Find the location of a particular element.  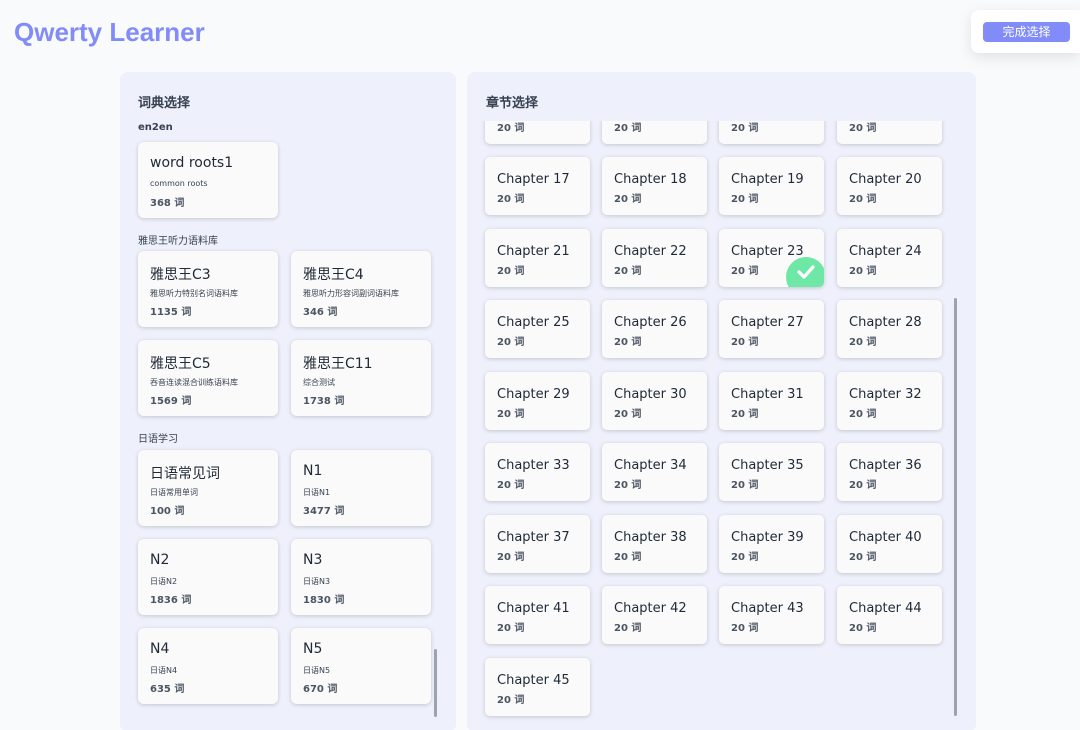

chapter-card: Chapter 19 20 词 is located at coordinates (771, 186).